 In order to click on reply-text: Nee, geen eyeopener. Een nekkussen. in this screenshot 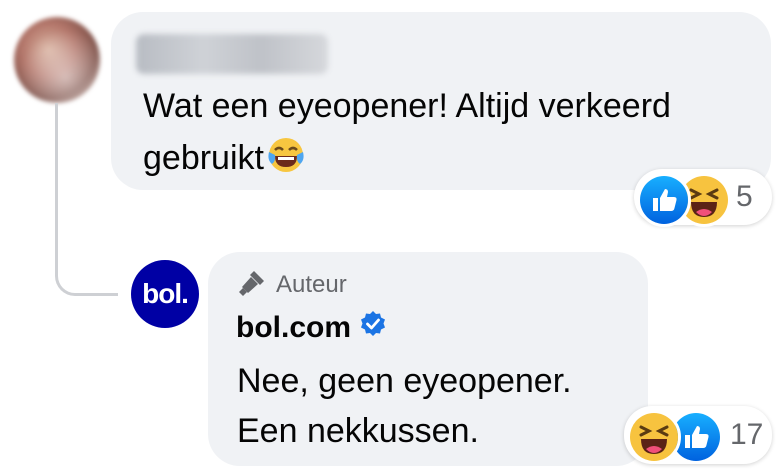, I will do `click(404, 406)`.